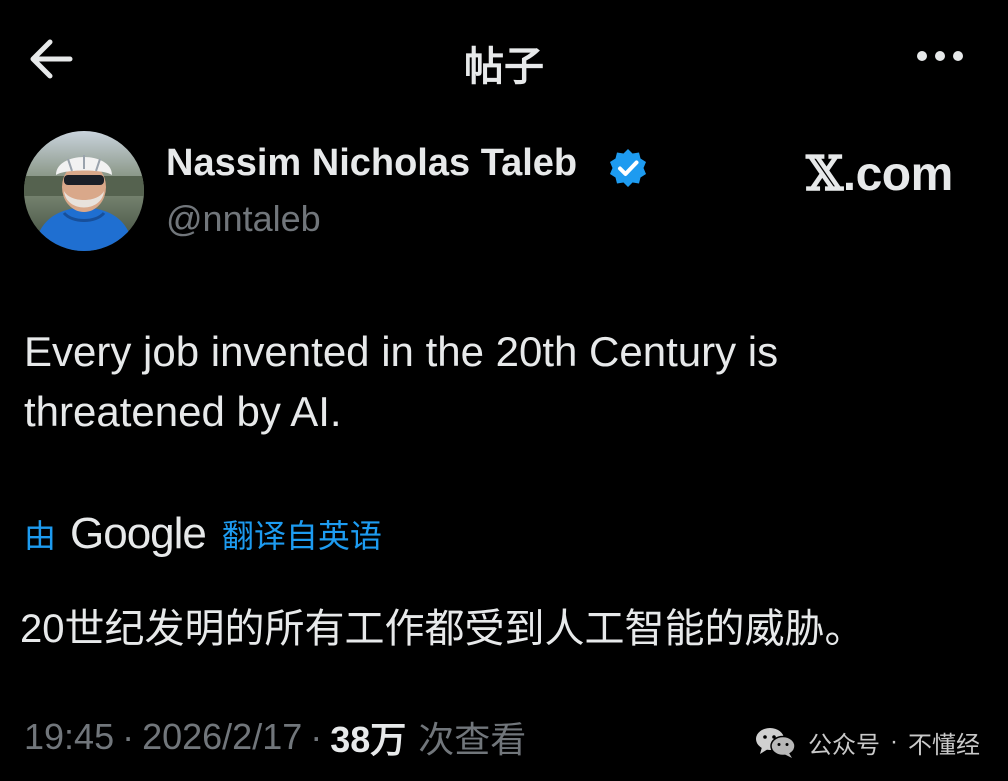 The image size is (1008, 781). I want to click on x-com-watermark: 𝕏.com, so click(879, 174).